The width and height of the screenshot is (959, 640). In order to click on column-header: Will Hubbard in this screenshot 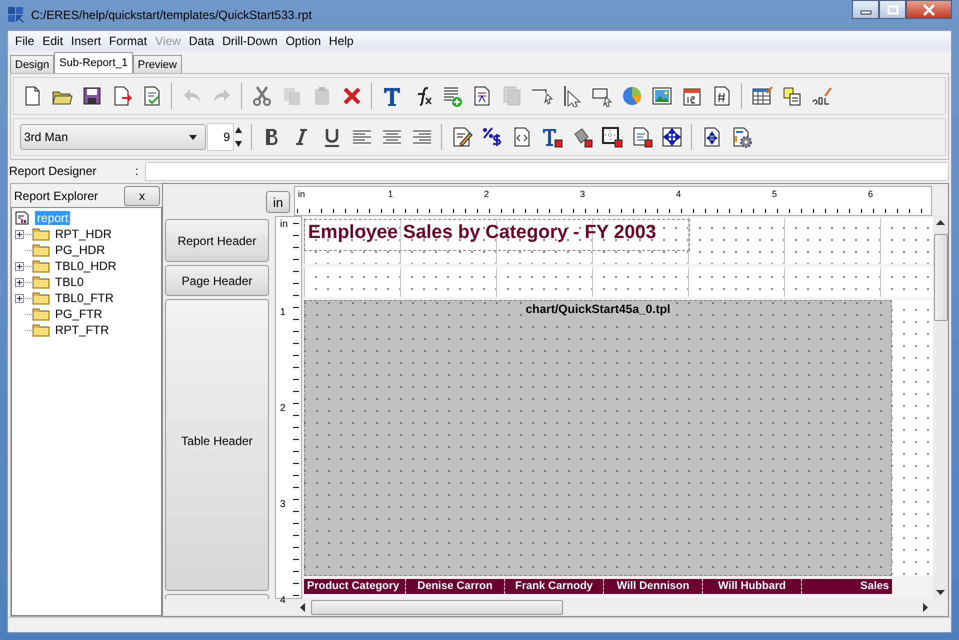, I will do `click(752, 586)`.